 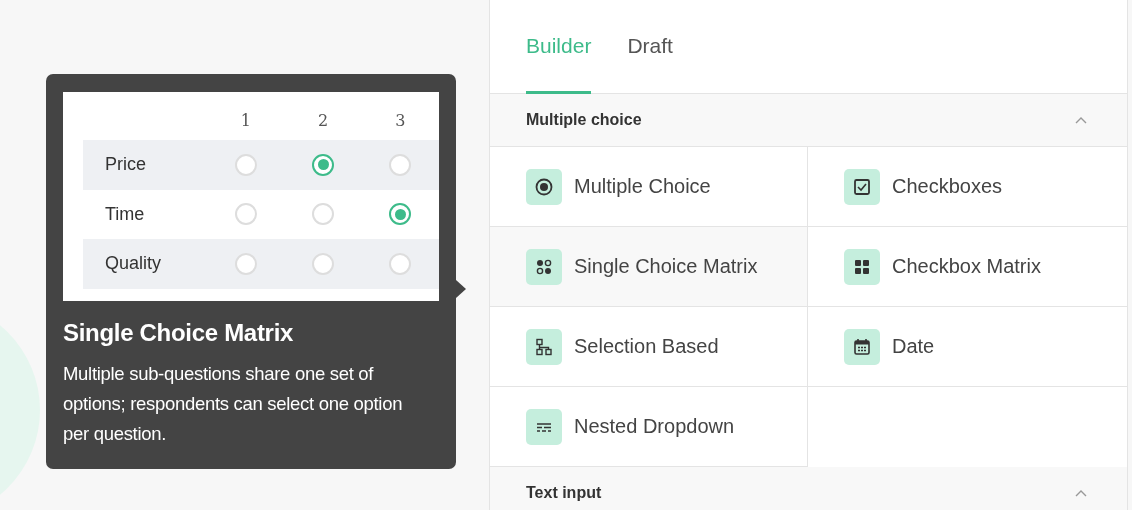 What do you see at coordinates (862, 186) in the screenshot?
I see `checkbox-icon` at bounding box center [862, 186].